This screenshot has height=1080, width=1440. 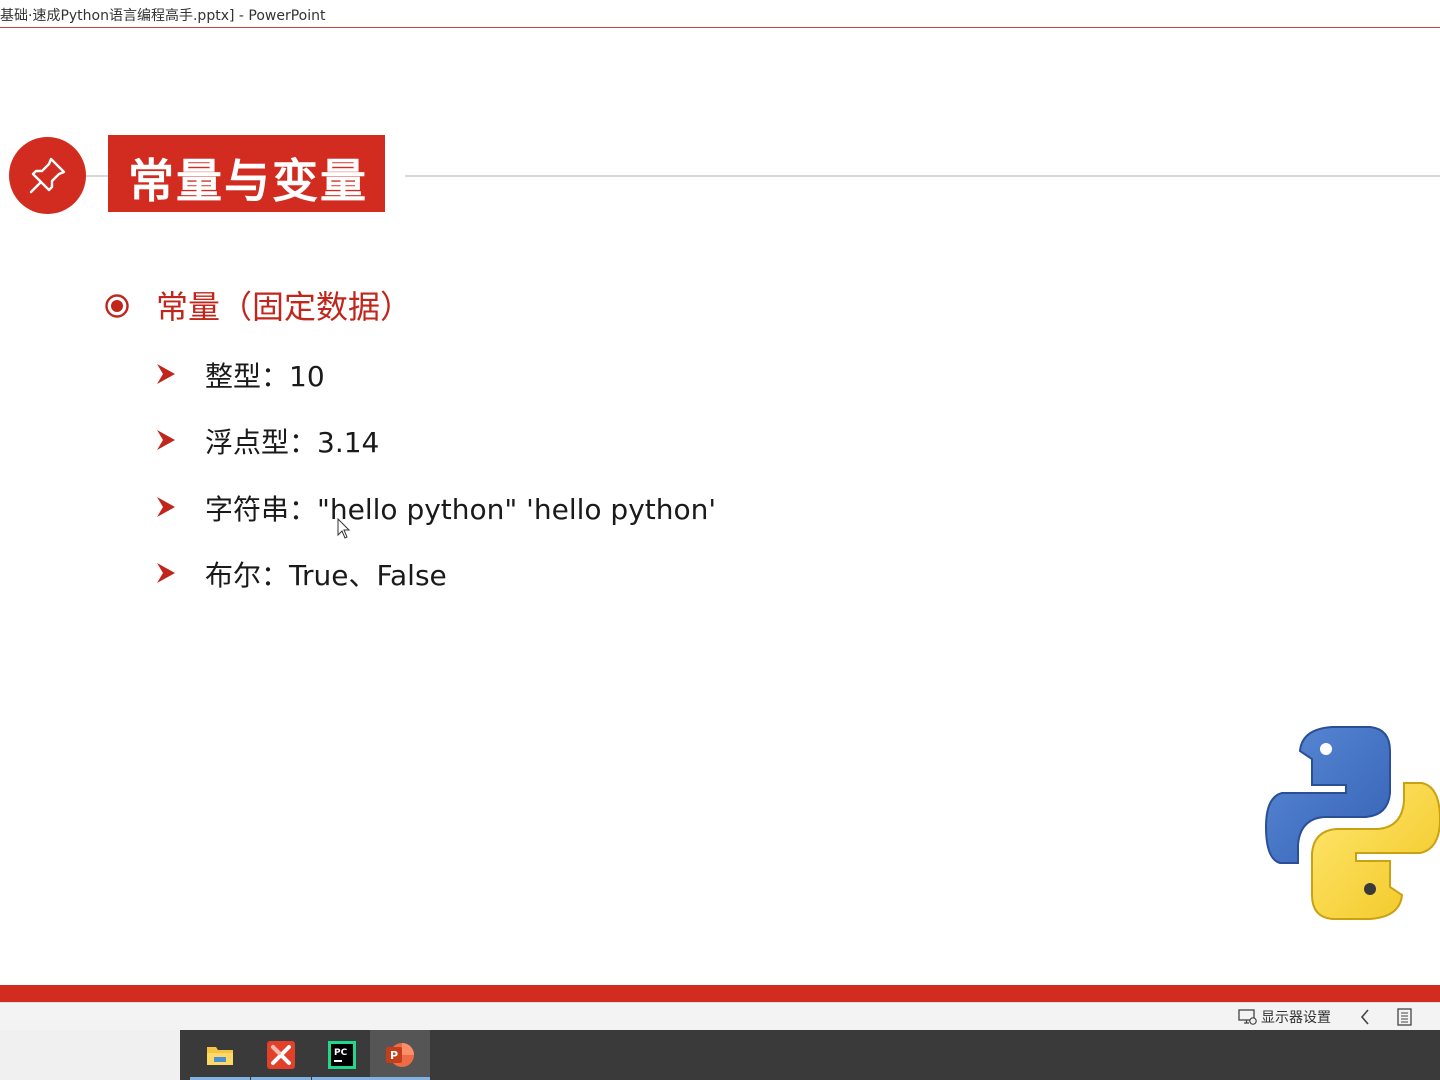 I want to click on pushpin-icon, so click(x=47, y=175).